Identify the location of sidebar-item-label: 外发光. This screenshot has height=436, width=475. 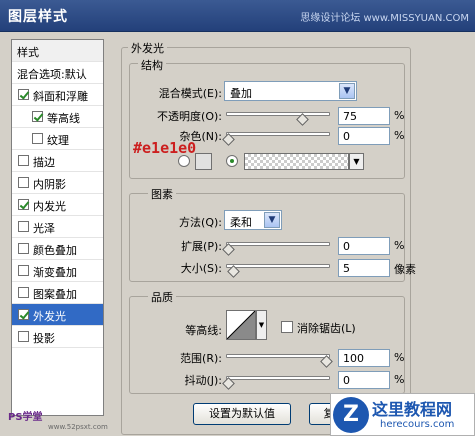
(49, 316).